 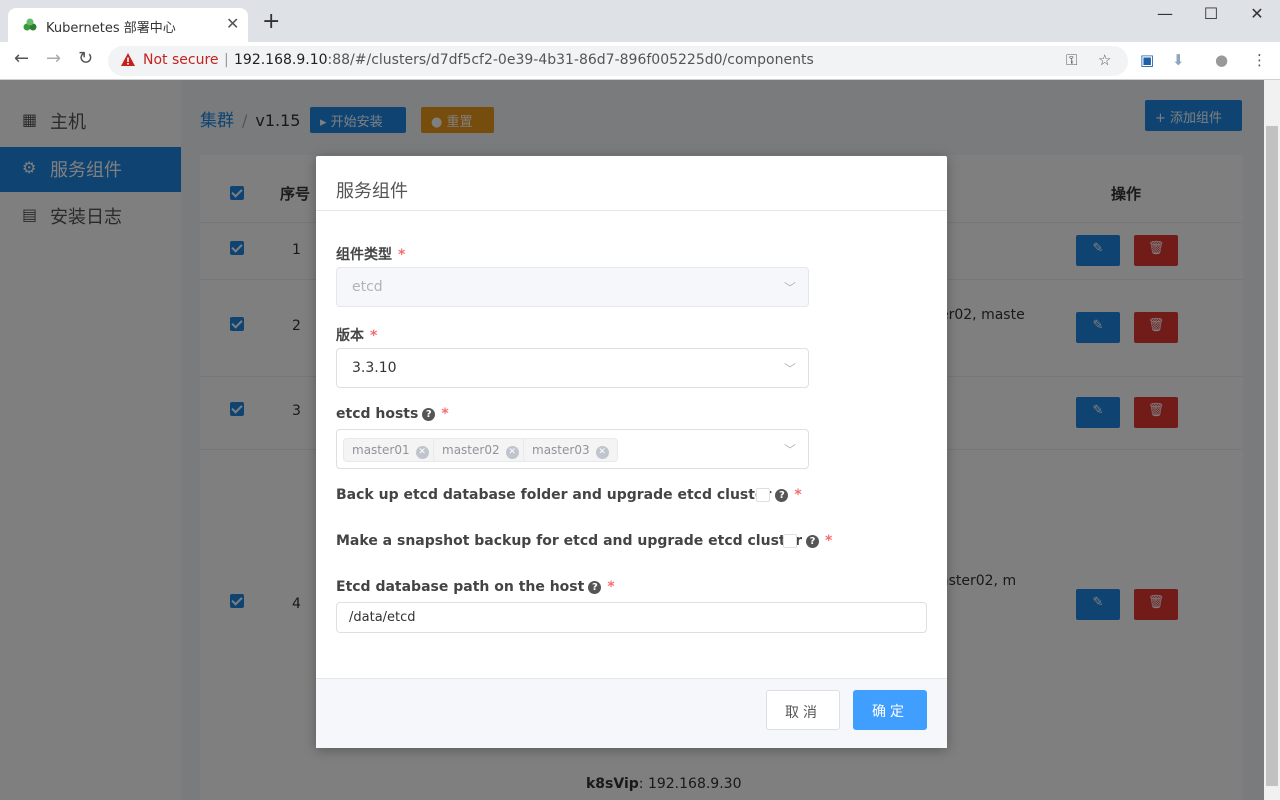 What do you see at coordinates (561, 450) in the screenshot?
I see `host-tag-label: master03` at bounding box center [561, 450].